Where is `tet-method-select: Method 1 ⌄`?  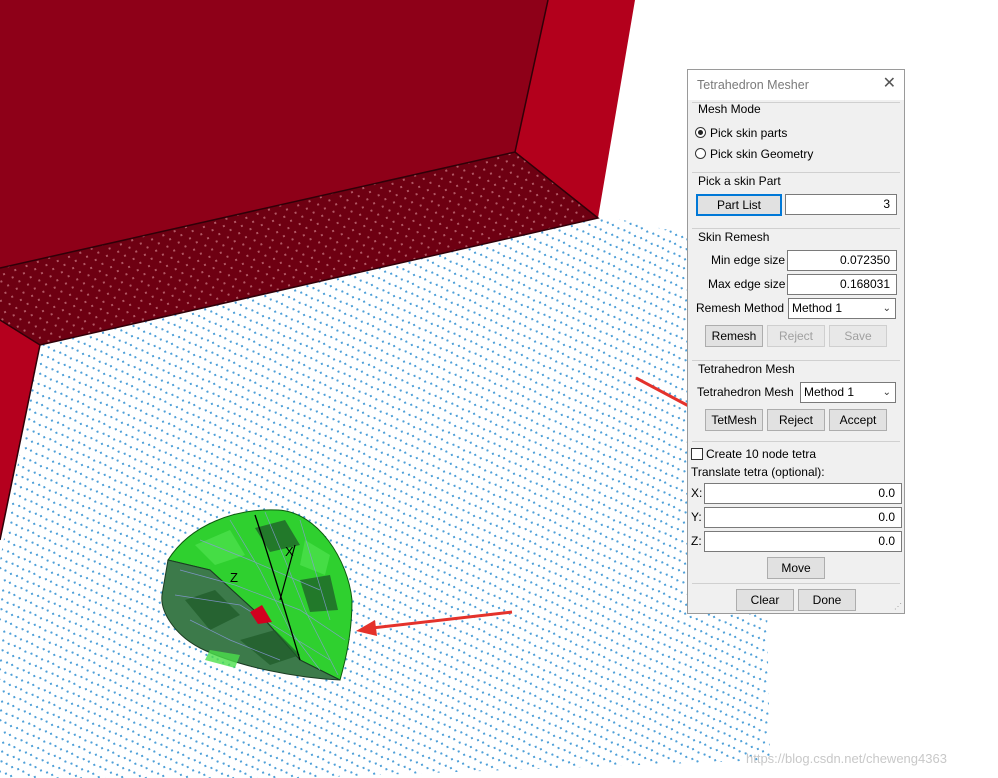
tet-method-select: Method 1 ⌄ is located at coordinates (848, 392).